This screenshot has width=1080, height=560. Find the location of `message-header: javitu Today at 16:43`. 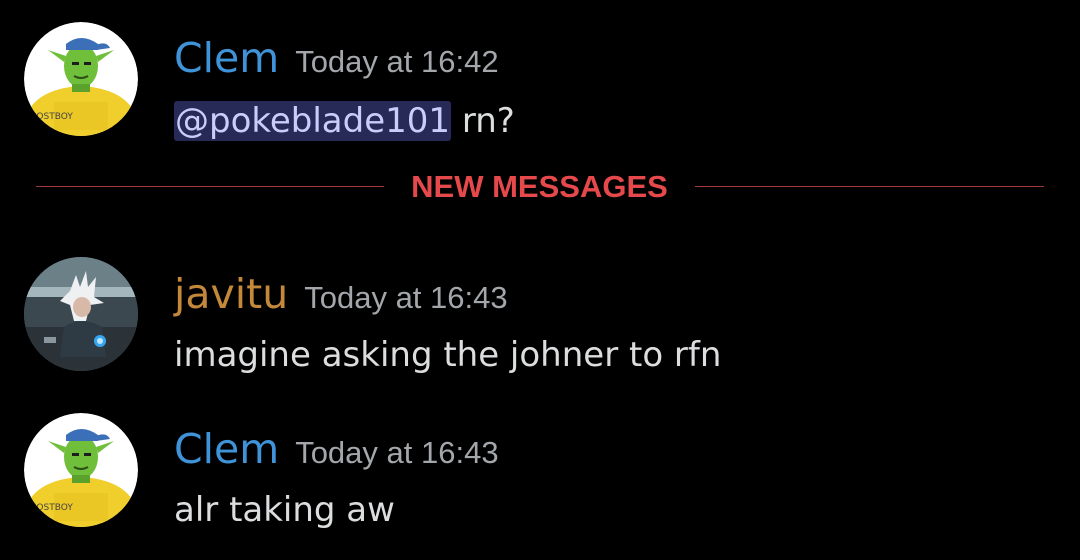

message-header: javitu Today at 16:43 is located at coordinates (341, 294).